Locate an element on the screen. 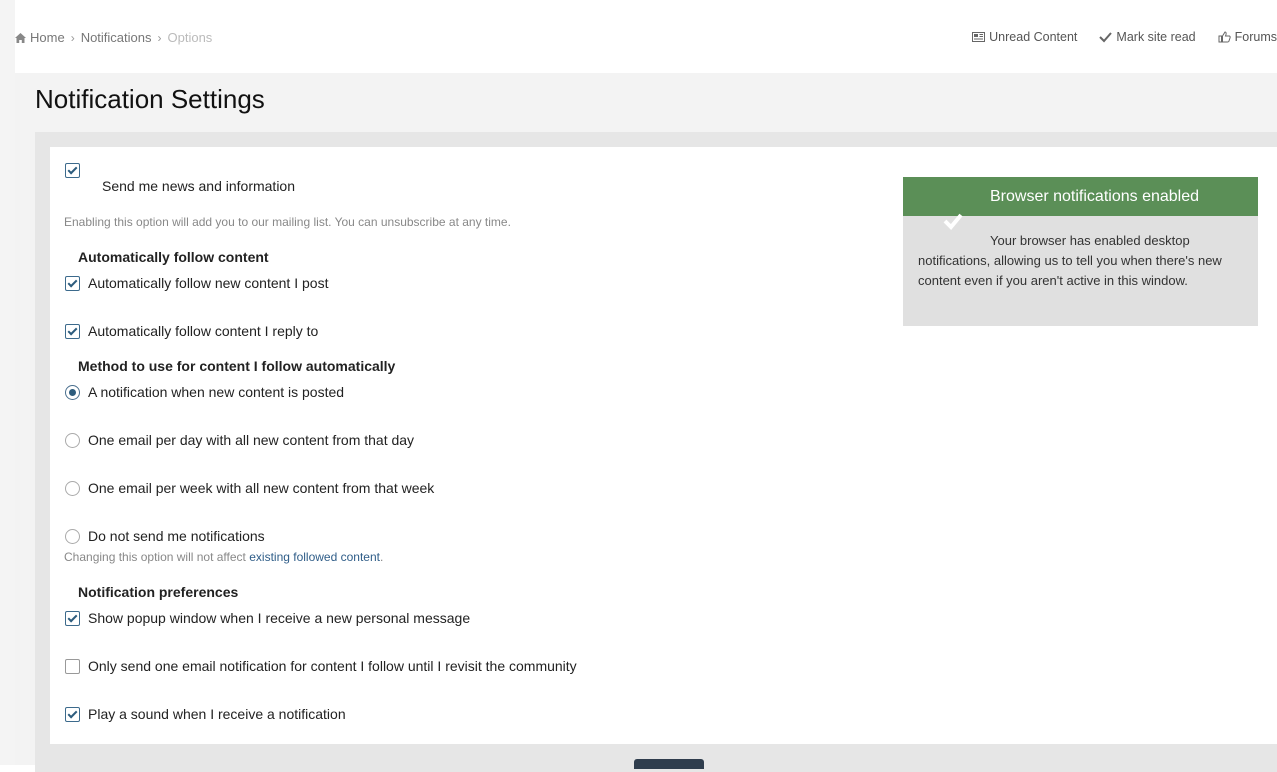  auto-follow-reply-checkbox is located at coordinates (72, 331).